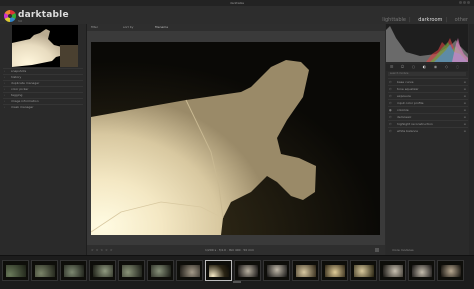 This screenshot has width=474, height=289. Describe the element at coordinates (390, 131) in the screenshot. I see `power-icon: ⏻` at that location.